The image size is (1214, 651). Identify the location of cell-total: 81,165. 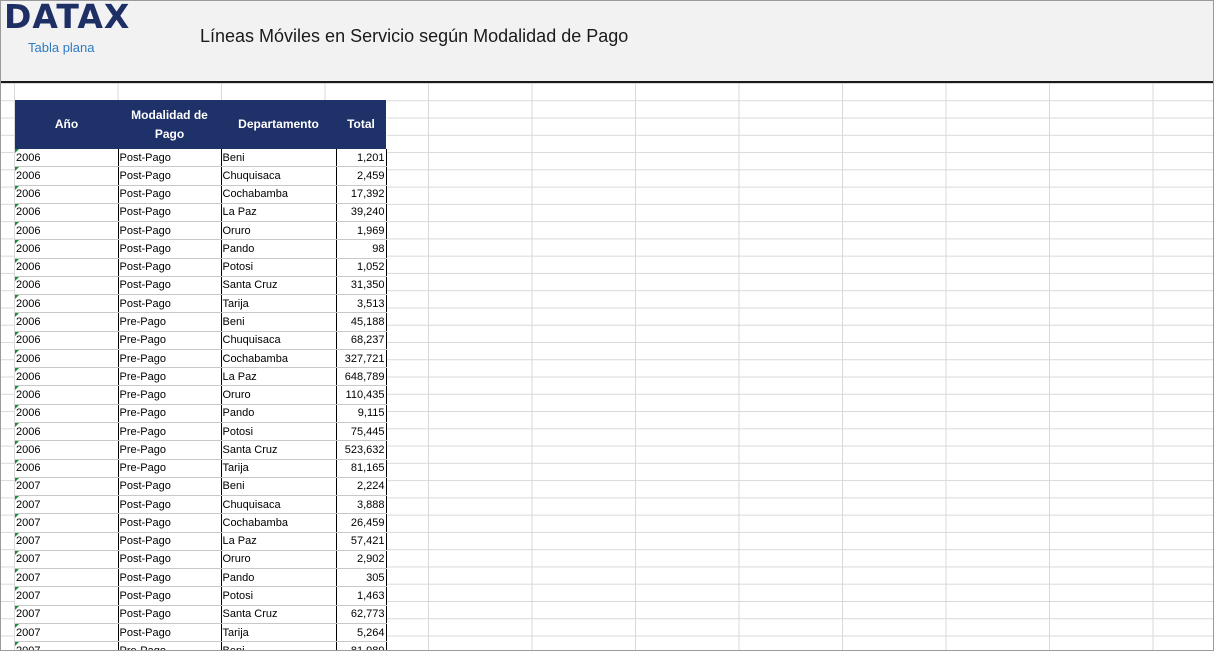
(361, 468).